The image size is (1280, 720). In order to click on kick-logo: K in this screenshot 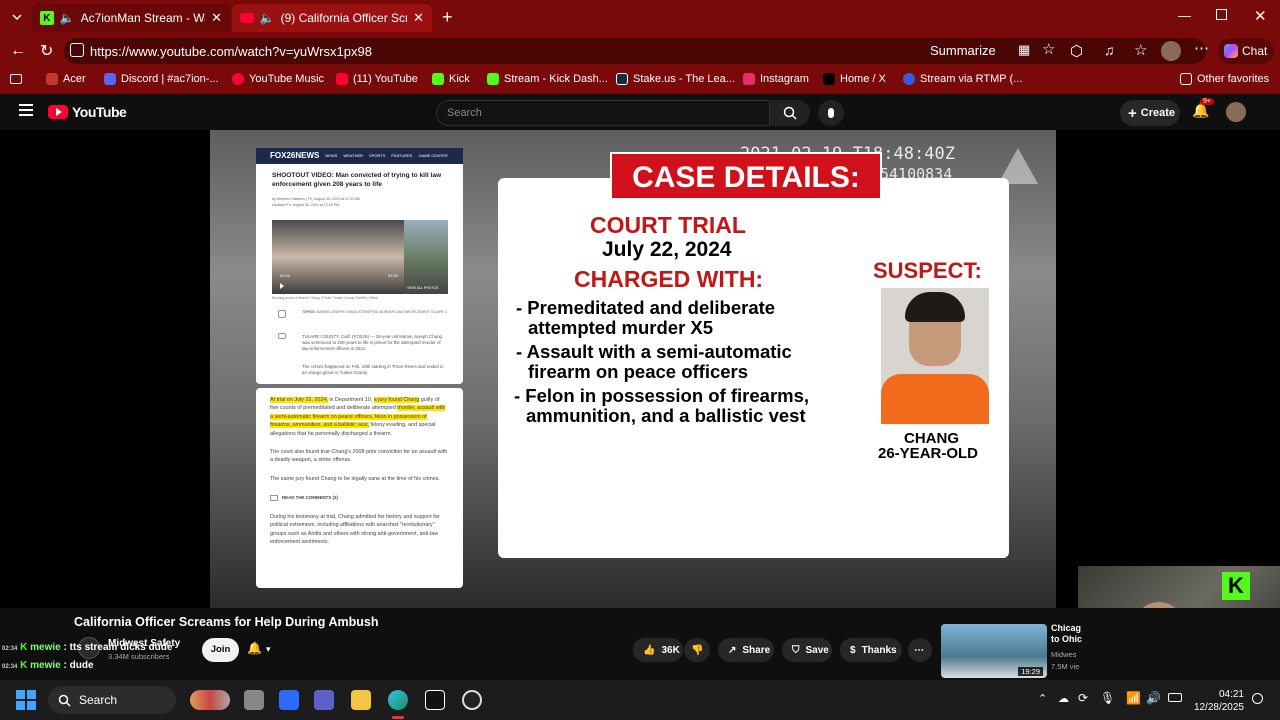, I will do `click(1236, 586)`.